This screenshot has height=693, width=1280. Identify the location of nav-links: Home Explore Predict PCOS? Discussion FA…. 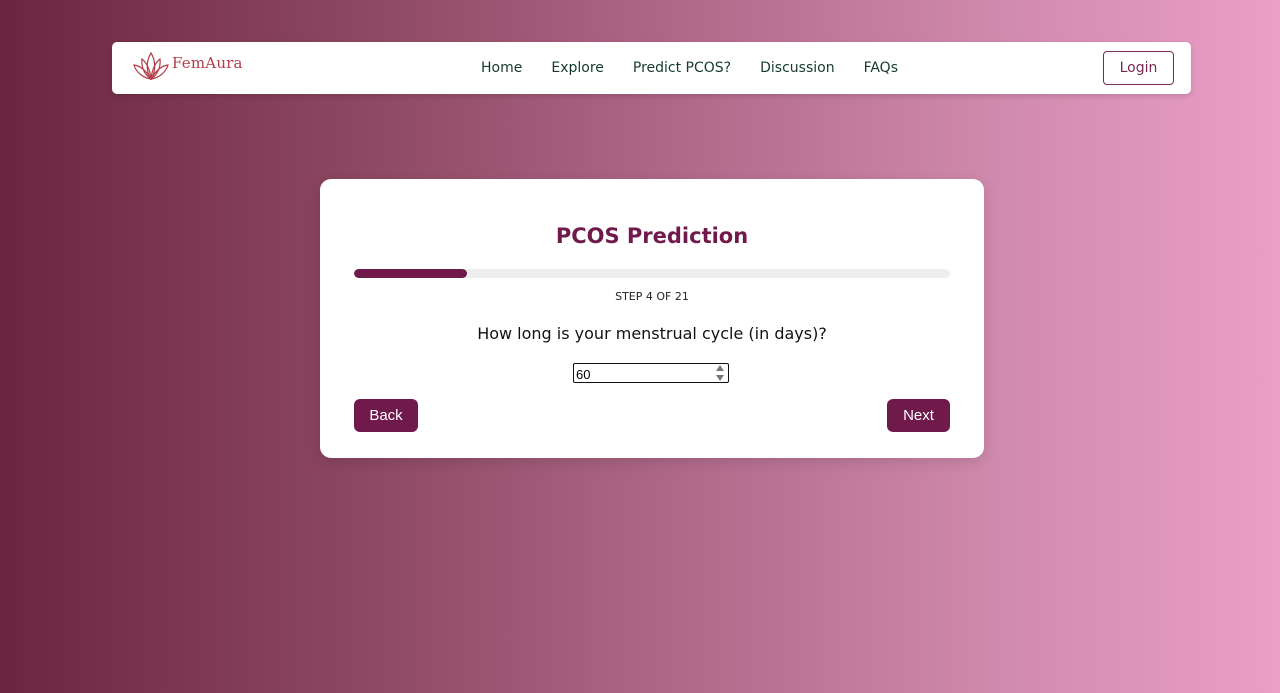
(704, 68).